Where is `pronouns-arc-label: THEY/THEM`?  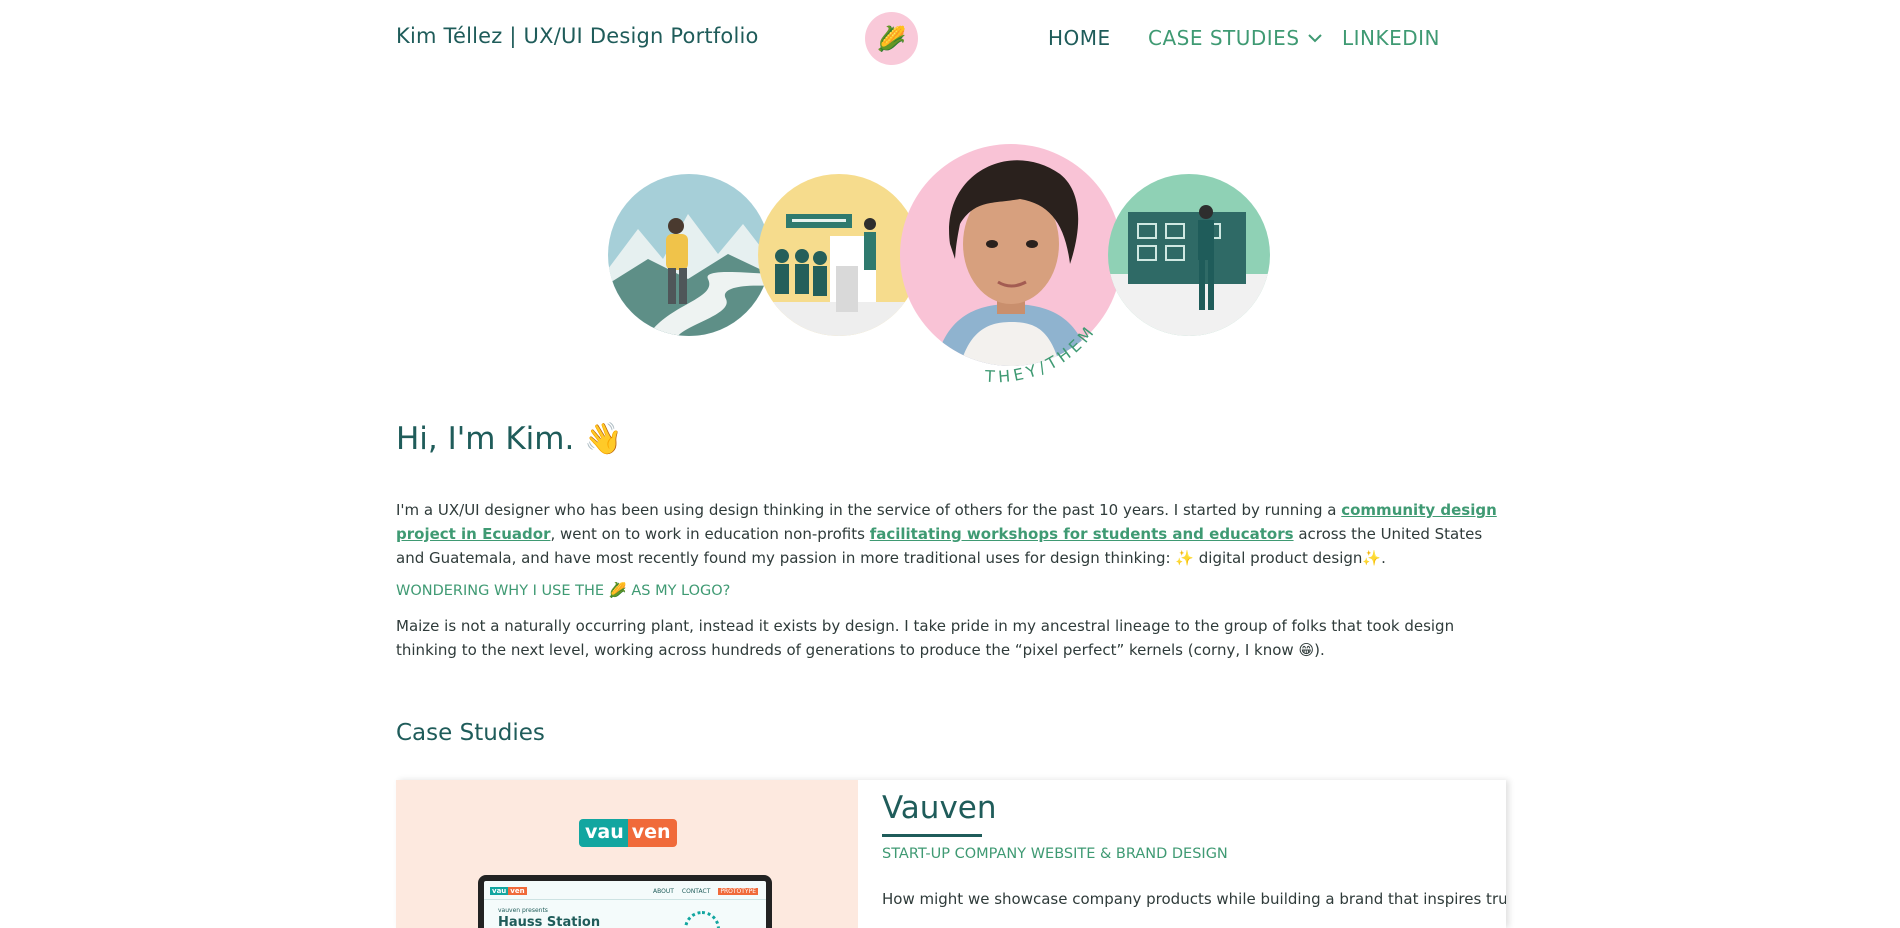
pronouns-arc-label: THEY/THEM is located at coordinates (1042, 354).